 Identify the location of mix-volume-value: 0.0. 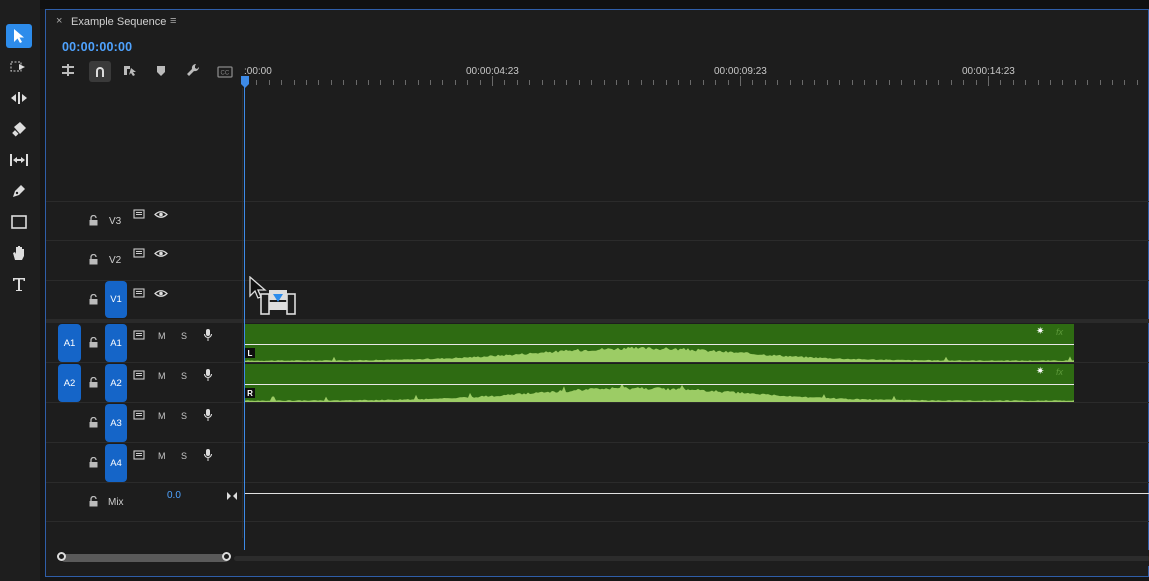
(174, 495).